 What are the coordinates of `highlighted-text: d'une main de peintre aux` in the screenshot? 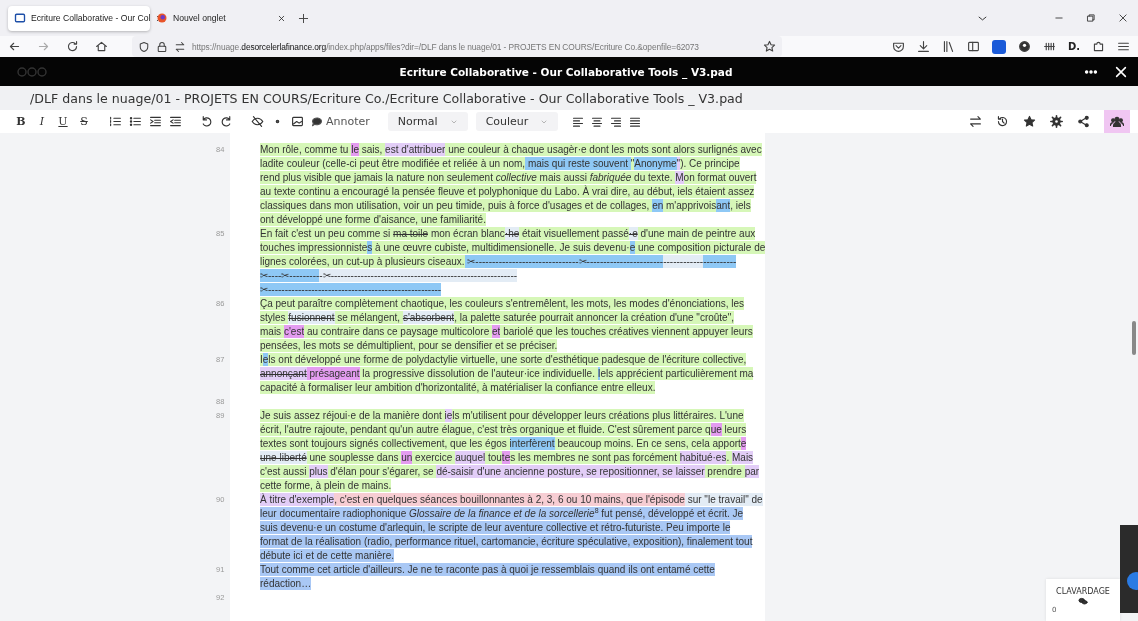 It's located at (696, 233).